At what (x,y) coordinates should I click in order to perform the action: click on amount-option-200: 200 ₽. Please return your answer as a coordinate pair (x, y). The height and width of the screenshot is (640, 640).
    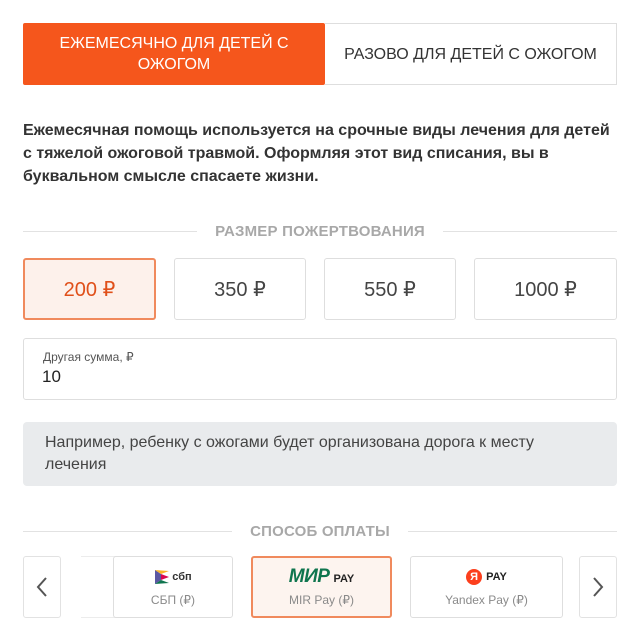
    Looking at the image, I should click on (89, 289).